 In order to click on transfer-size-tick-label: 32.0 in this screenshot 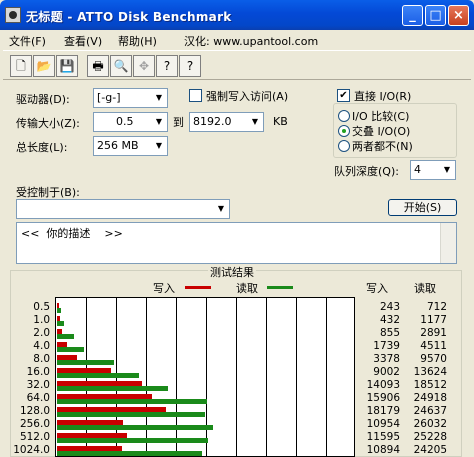, I will do `click(38, 385)`.